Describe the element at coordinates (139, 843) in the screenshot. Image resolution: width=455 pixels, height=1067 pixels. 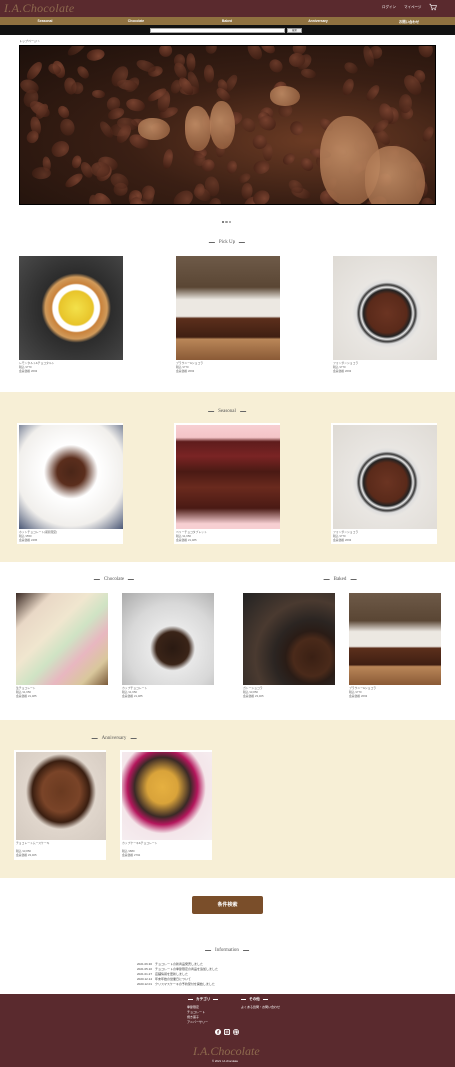
I see `product-name: カップケーキ&チョコレート` at that location.